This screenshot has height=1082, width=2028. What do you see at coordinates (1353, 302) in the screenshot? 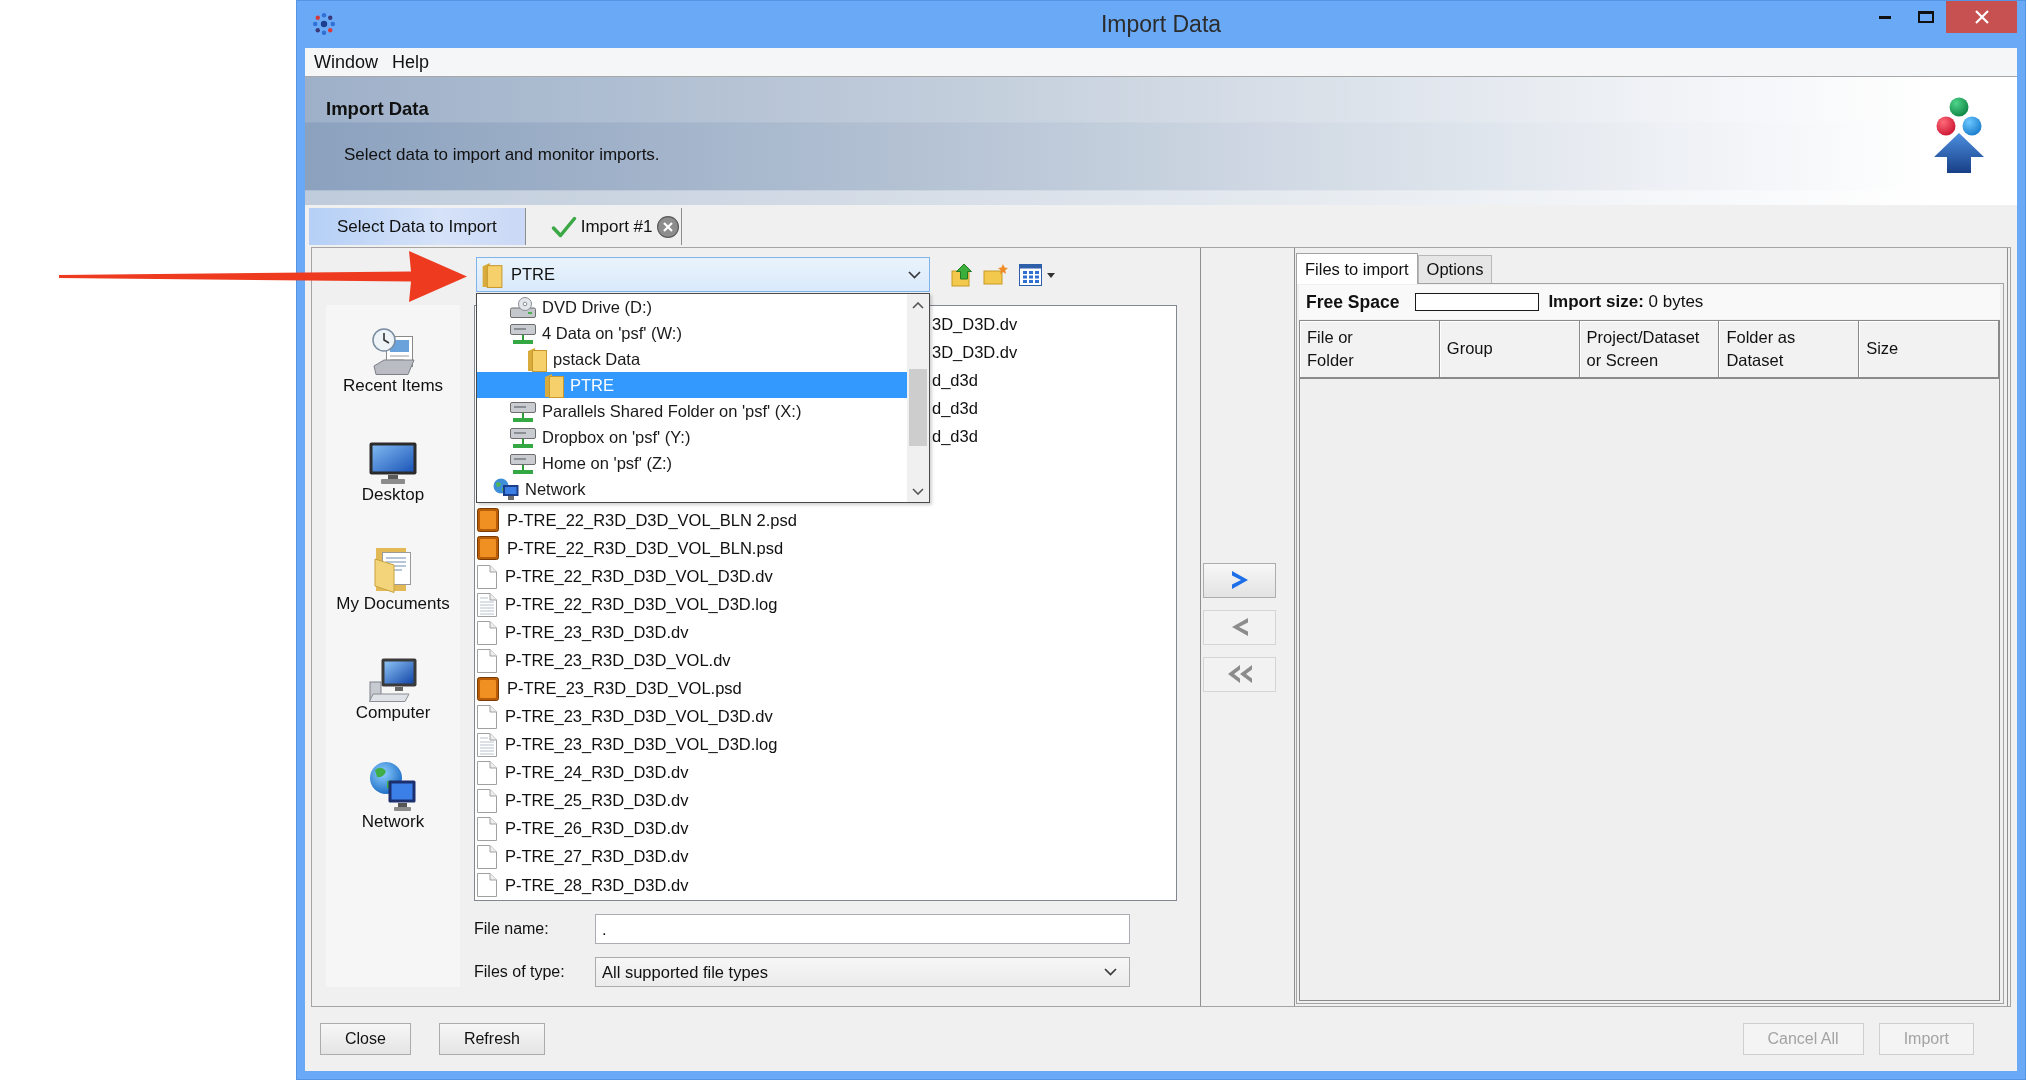
I see `free-space-label: Free Space` at bounding box center [1353, 302].